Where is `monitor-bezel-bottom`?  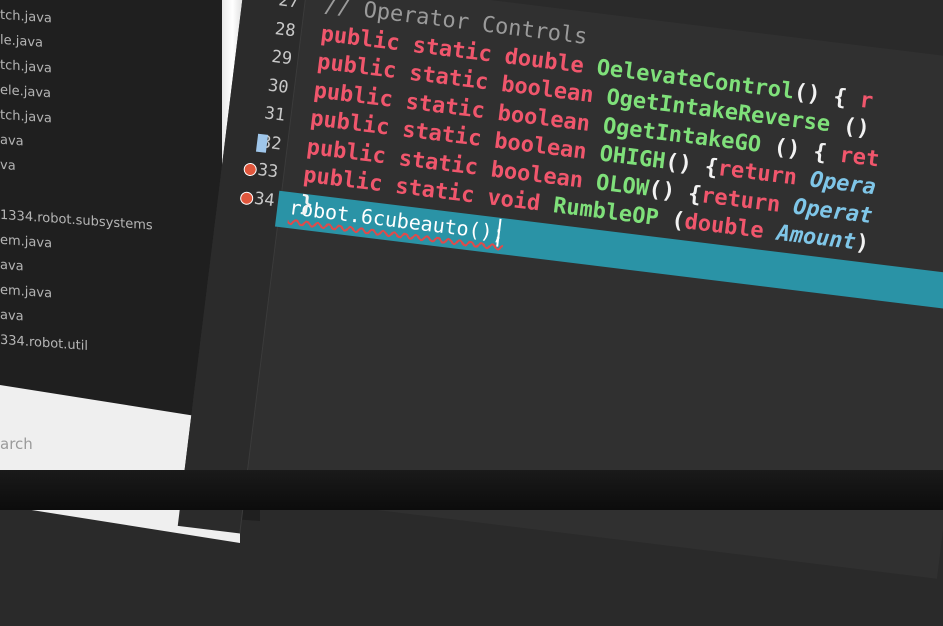
monitor-bezel-bottom is located at coordinates (471, 490).